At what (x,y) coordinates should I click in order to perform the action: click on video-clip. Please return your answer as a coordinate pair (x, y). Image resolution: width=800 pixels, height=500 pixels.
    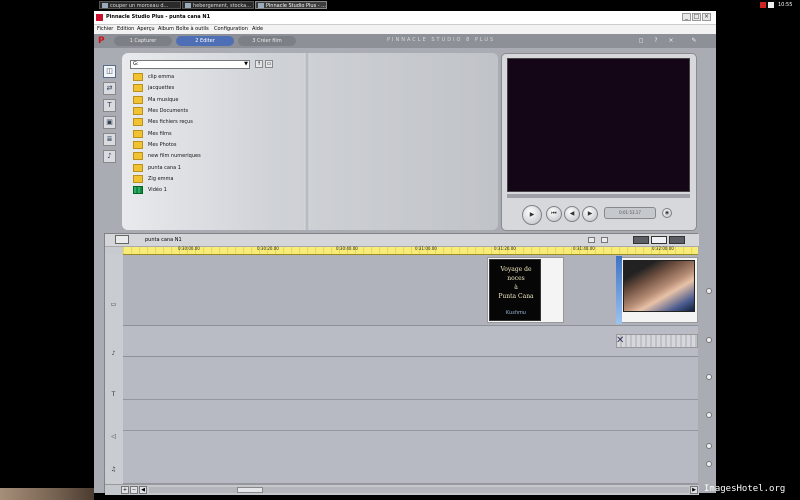
    Looking at the image, I should click on (657, 290).